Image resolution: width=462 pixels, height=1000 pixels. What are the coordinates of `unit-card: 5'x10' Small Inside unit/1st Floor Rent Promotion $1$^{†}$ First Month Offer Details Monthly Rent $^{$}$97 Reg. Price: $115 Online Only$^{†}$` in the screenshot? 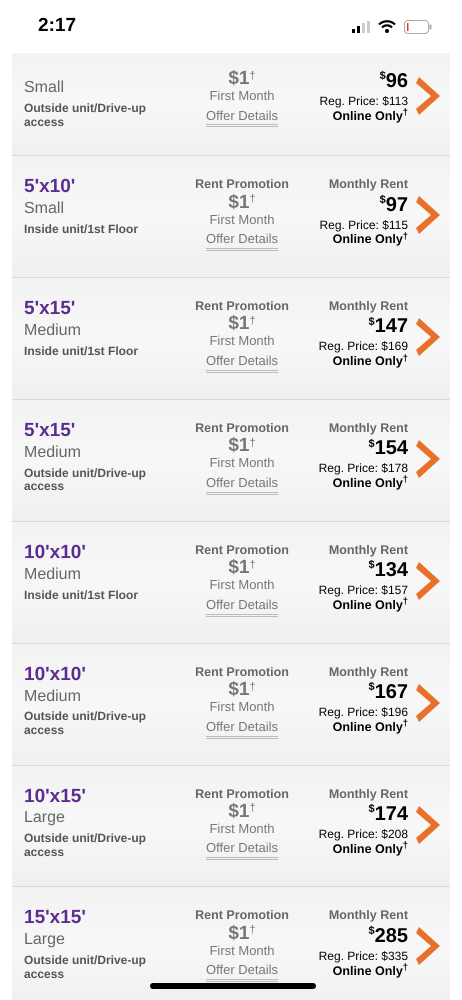 It's located at (231, 217).